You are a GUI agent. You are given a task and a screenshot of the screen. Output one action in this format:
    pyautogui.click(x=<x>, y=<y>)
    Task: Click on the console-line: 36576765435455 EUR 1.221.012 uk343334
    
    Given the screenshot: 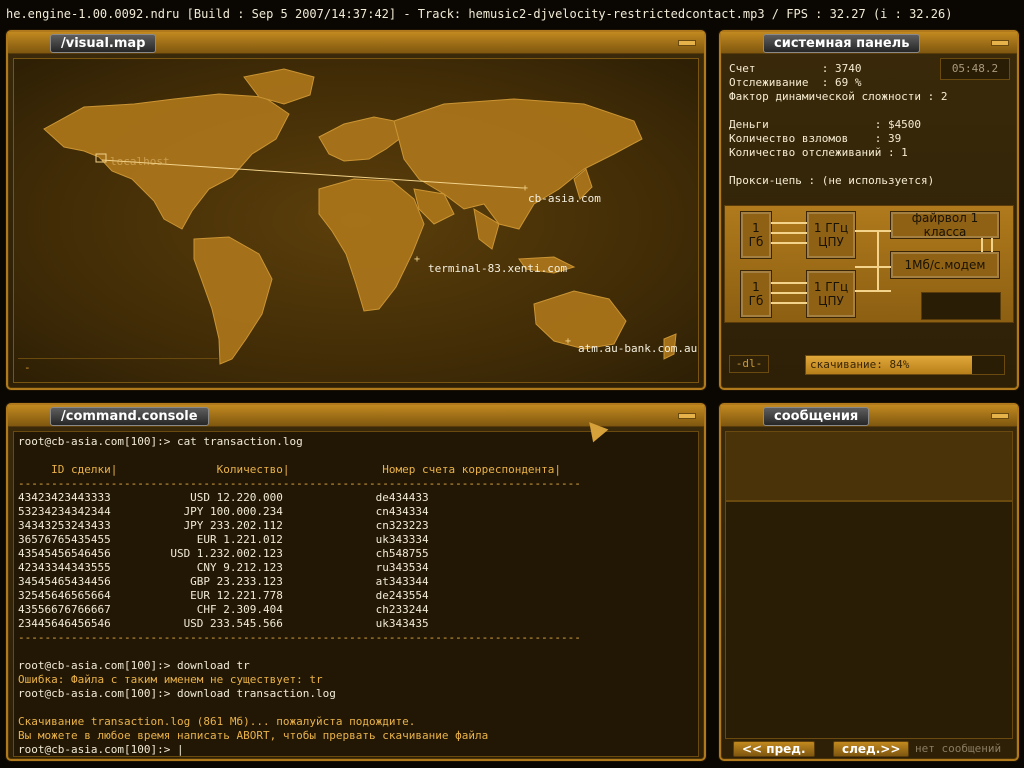 What is the action you would take?
    pyautogui.click(x=223, y=539)
    